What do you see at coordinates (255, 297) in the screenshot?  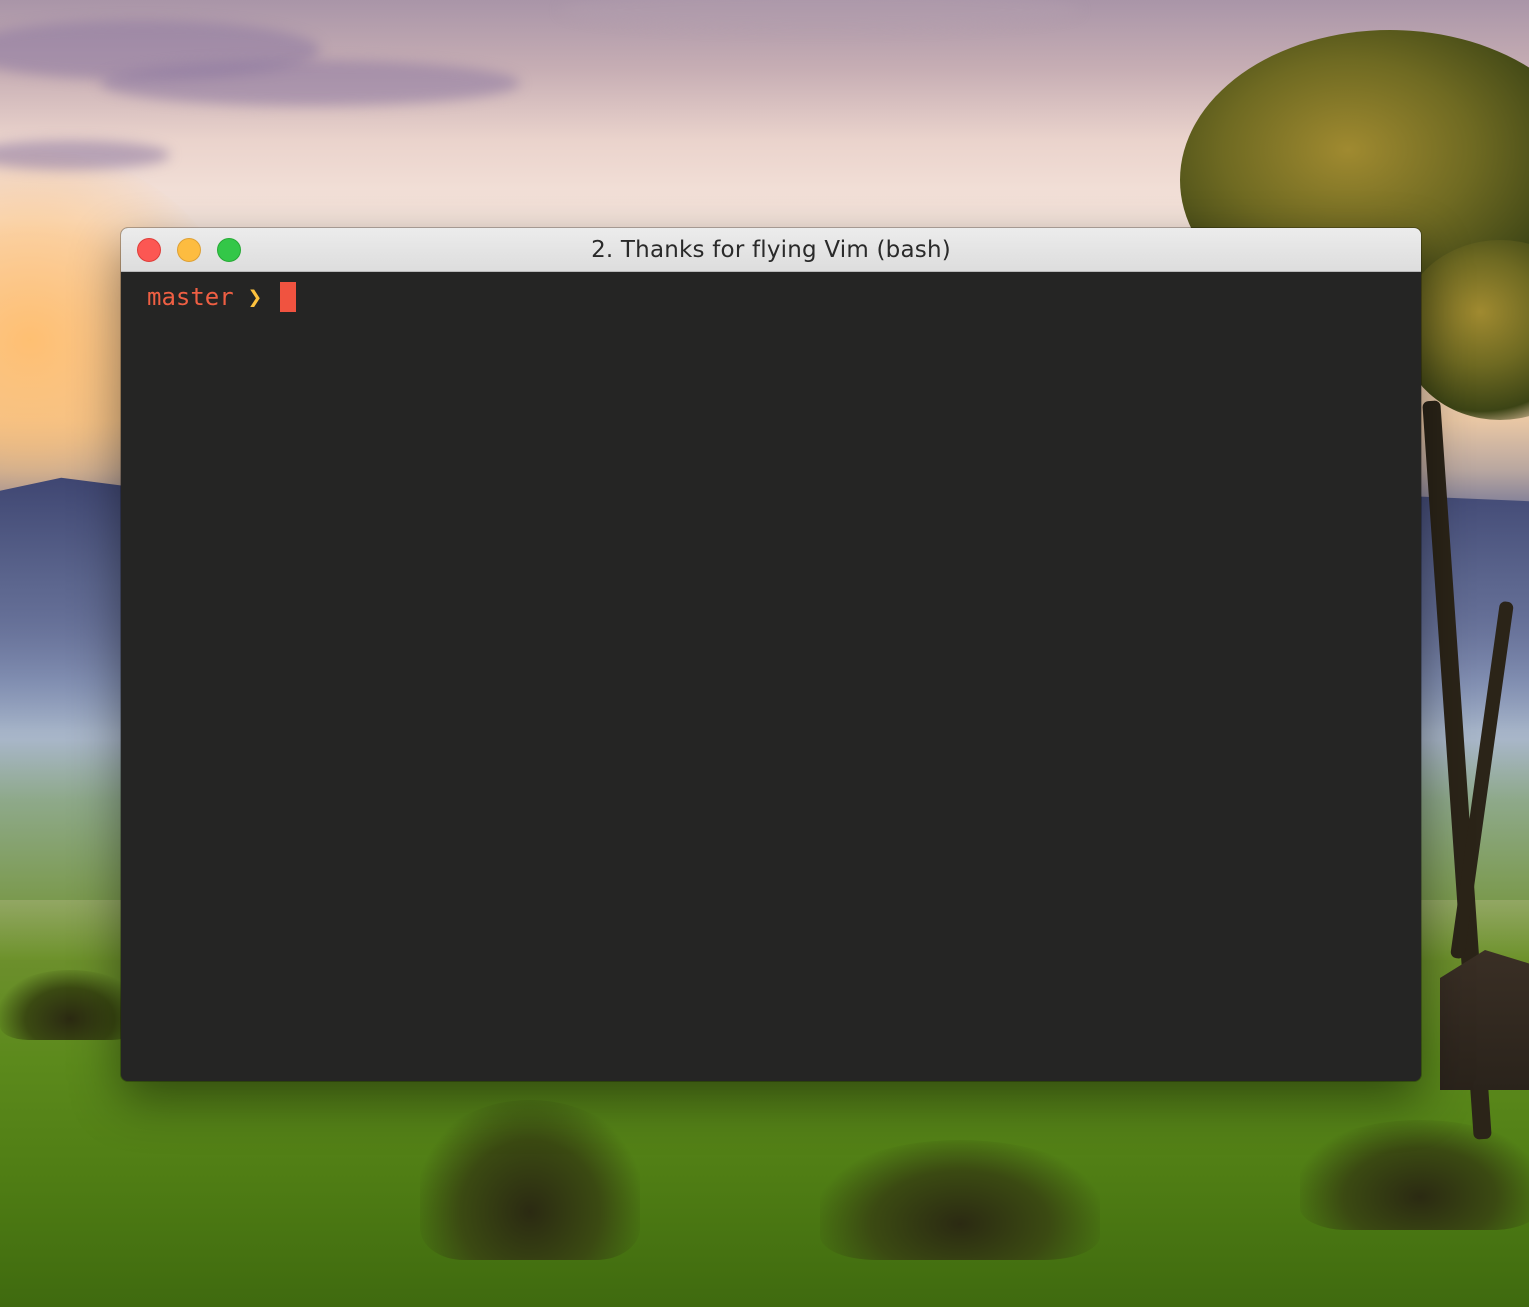 I see `prompt-chevron-icon: ❯` at bounding box center [255, 297].